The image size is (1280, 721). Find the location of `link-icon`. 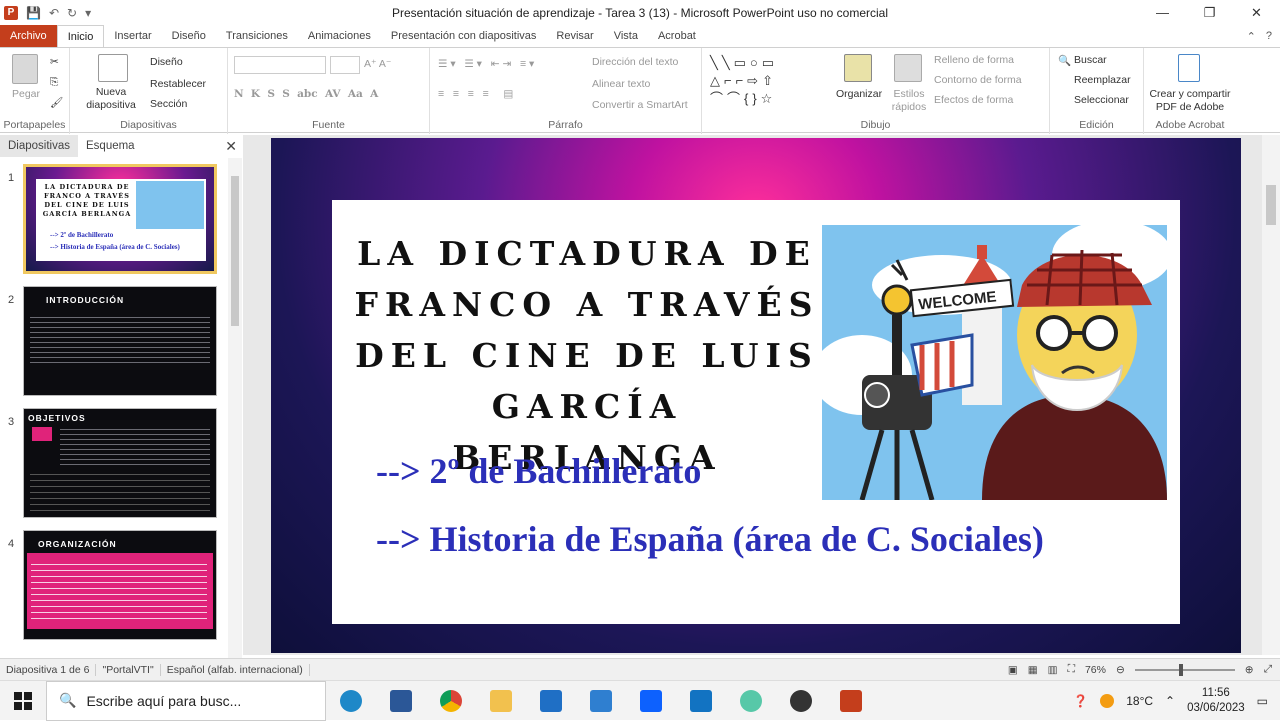

link-icon is located at coordinates (751, 701).